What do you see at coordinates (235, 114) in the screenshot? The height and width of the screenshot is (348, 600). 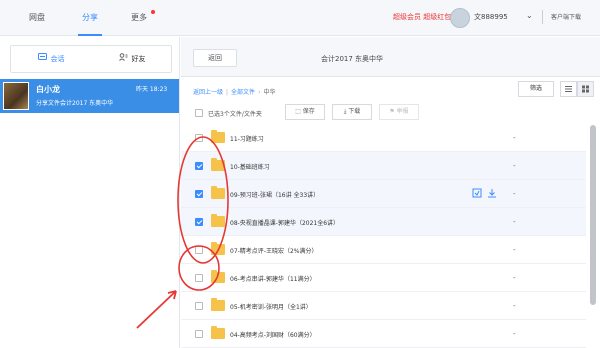 I see `selection-count: 已选3个文件/文件夹` at bounding box center [235, 114].